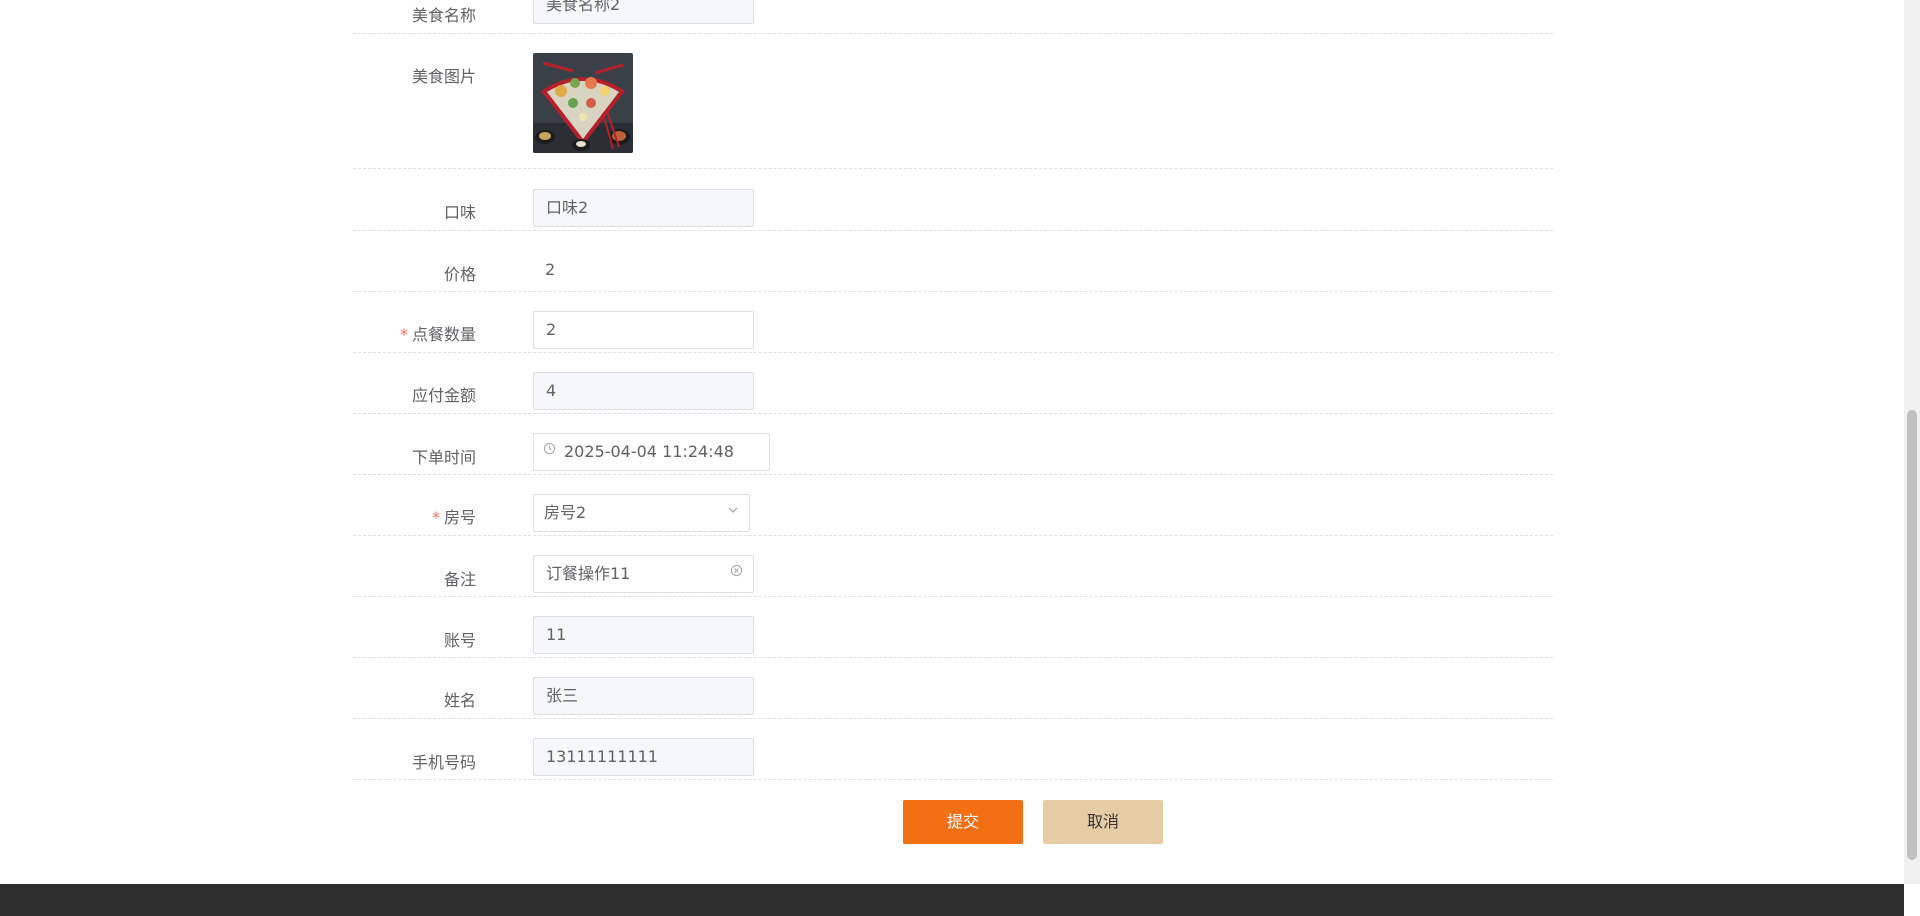 Image resolution: width=1920 pixels, height=916 pixels. I want to click on room-label-text: 房号, so click(459, 517).